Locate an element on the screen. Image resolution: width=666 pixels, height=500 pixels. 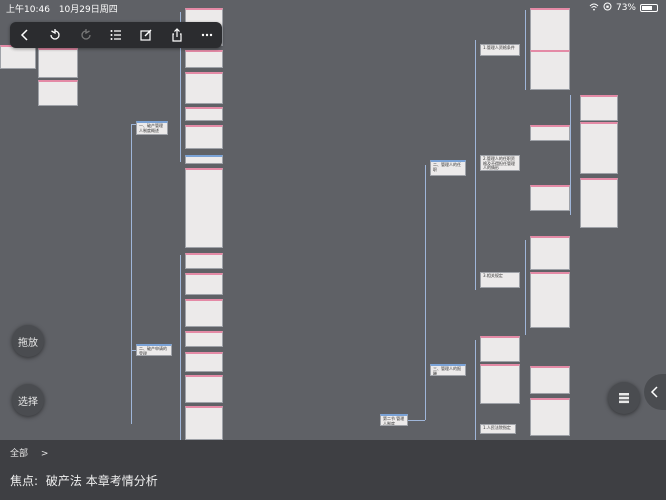
branch-label: 2.管理人的任职资格及不得担任管理人的情形 is located at coordinates (499, 163).